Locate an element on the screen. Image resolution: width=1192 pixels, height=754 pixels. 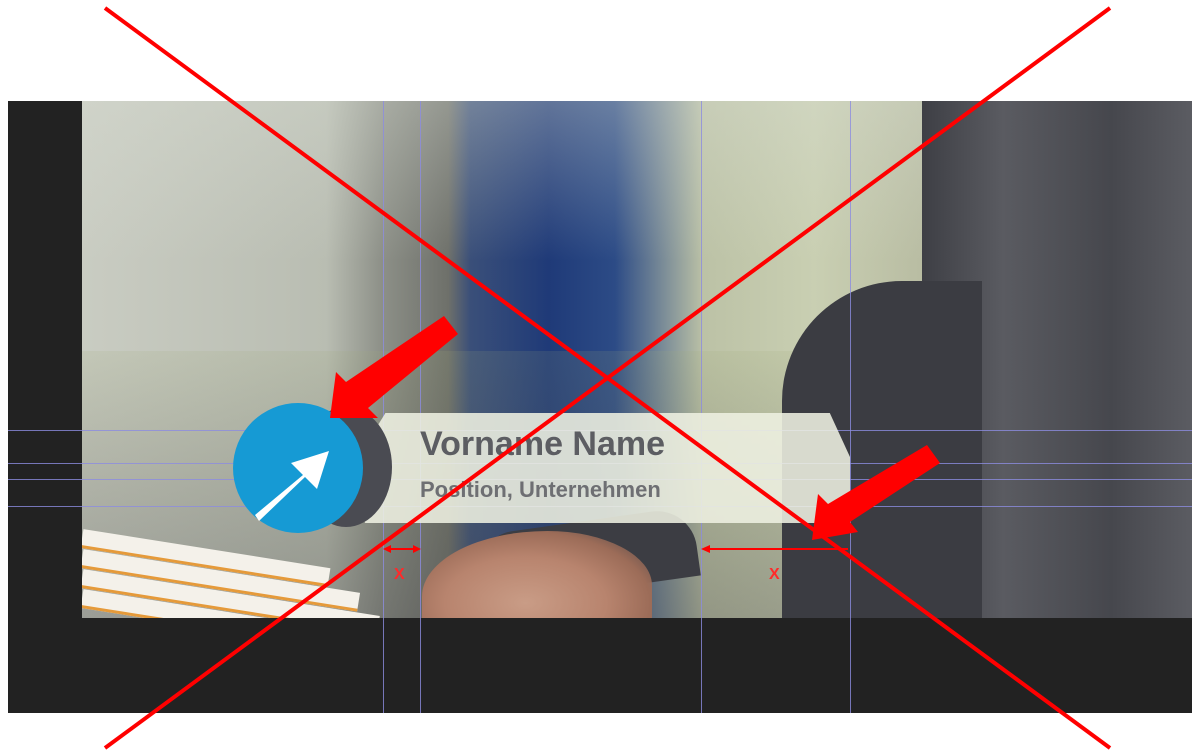
measure-arrow-left is located at coordinates (402, 549).